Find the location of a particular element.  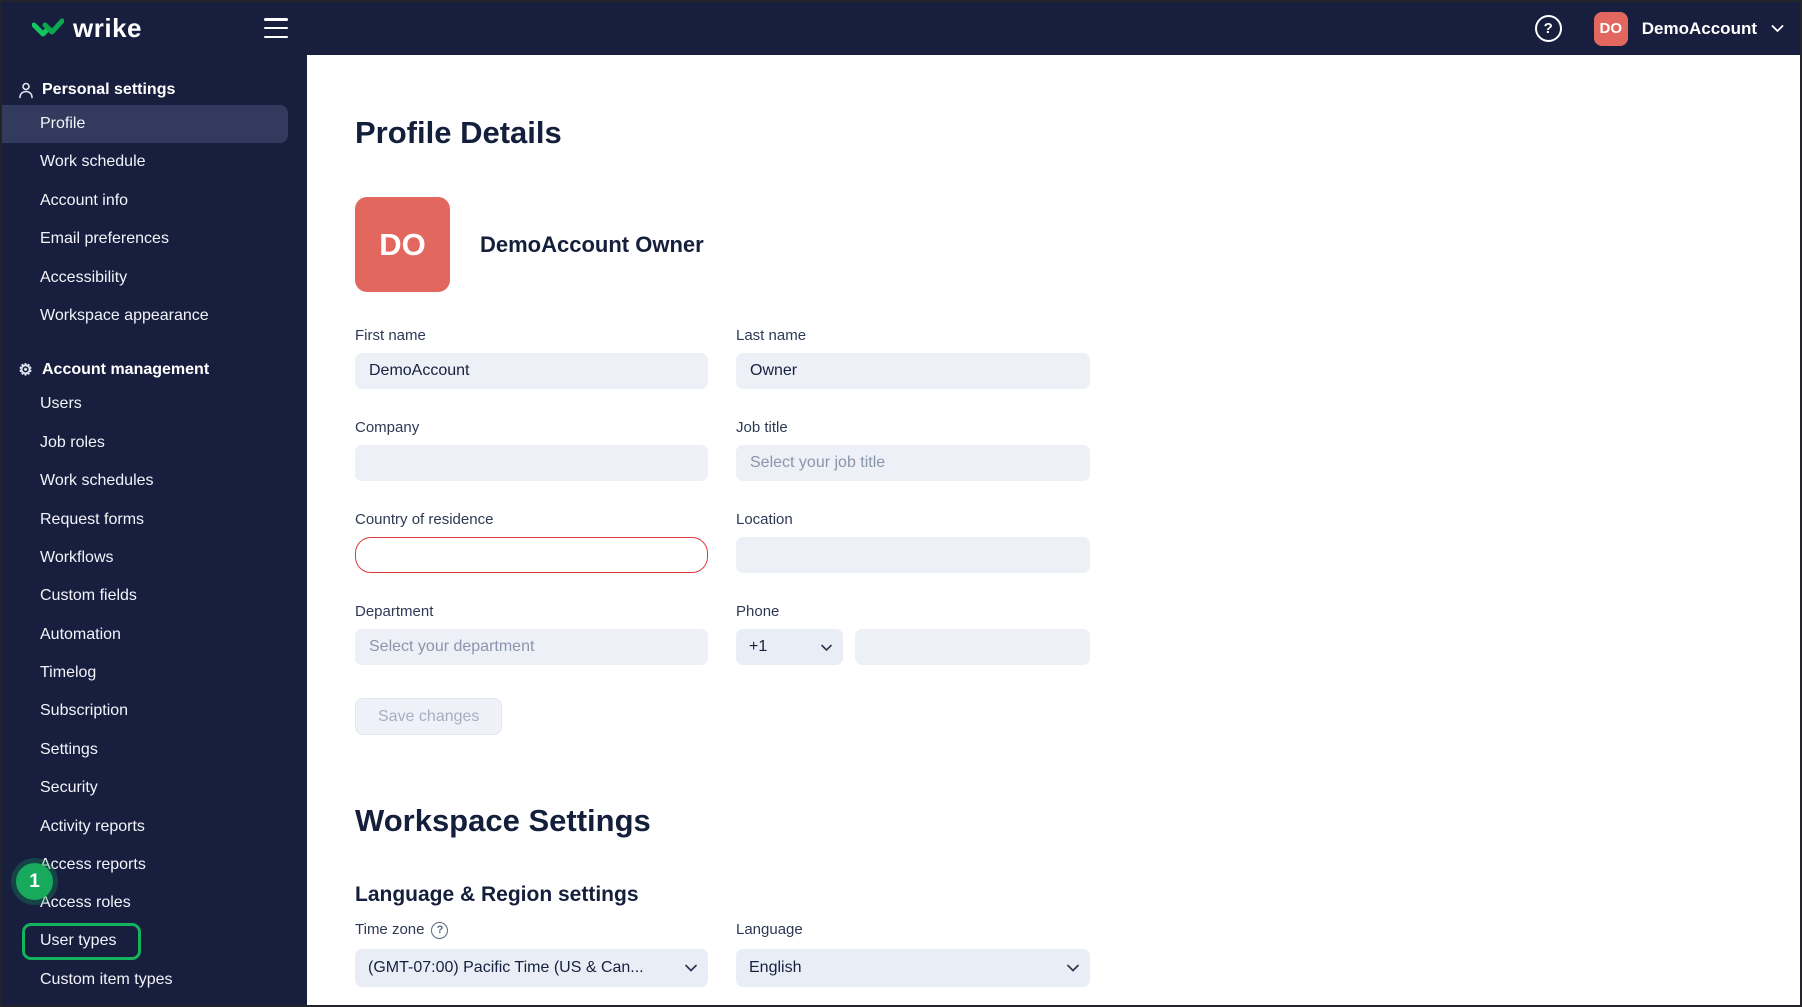

first-name-group: First name is located at coordinates (531, 358).